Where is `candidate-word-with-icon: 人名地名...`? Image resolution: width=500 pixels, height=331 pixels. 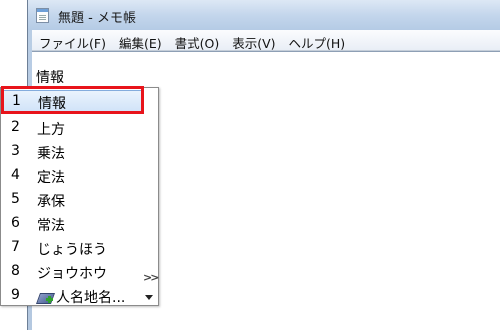
candidate-word-with-icon: 人名地名... is located at coordinates (80, 297).